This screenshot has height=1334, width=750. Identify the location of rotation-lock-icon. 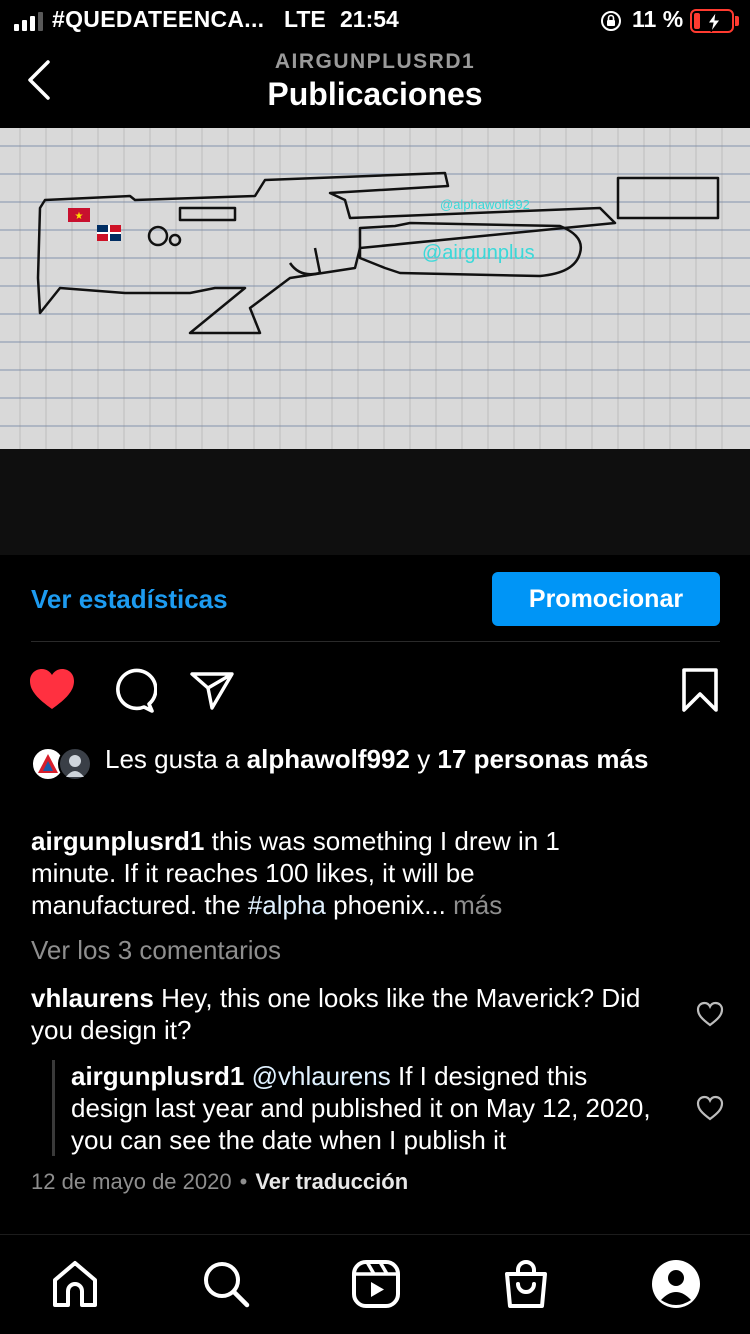
(611, 21).